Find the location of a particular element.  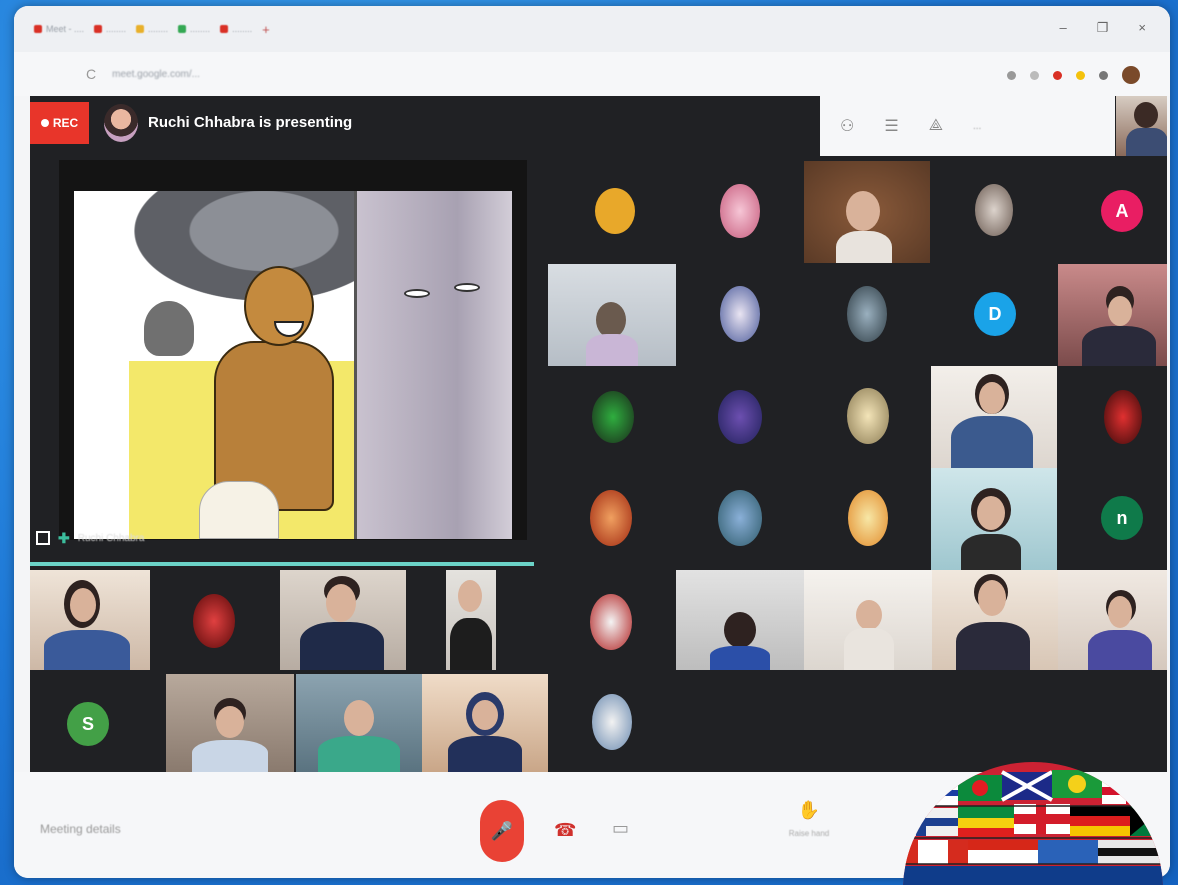

meeting-details-button: Meeting details is located at coordinates (80, 829).